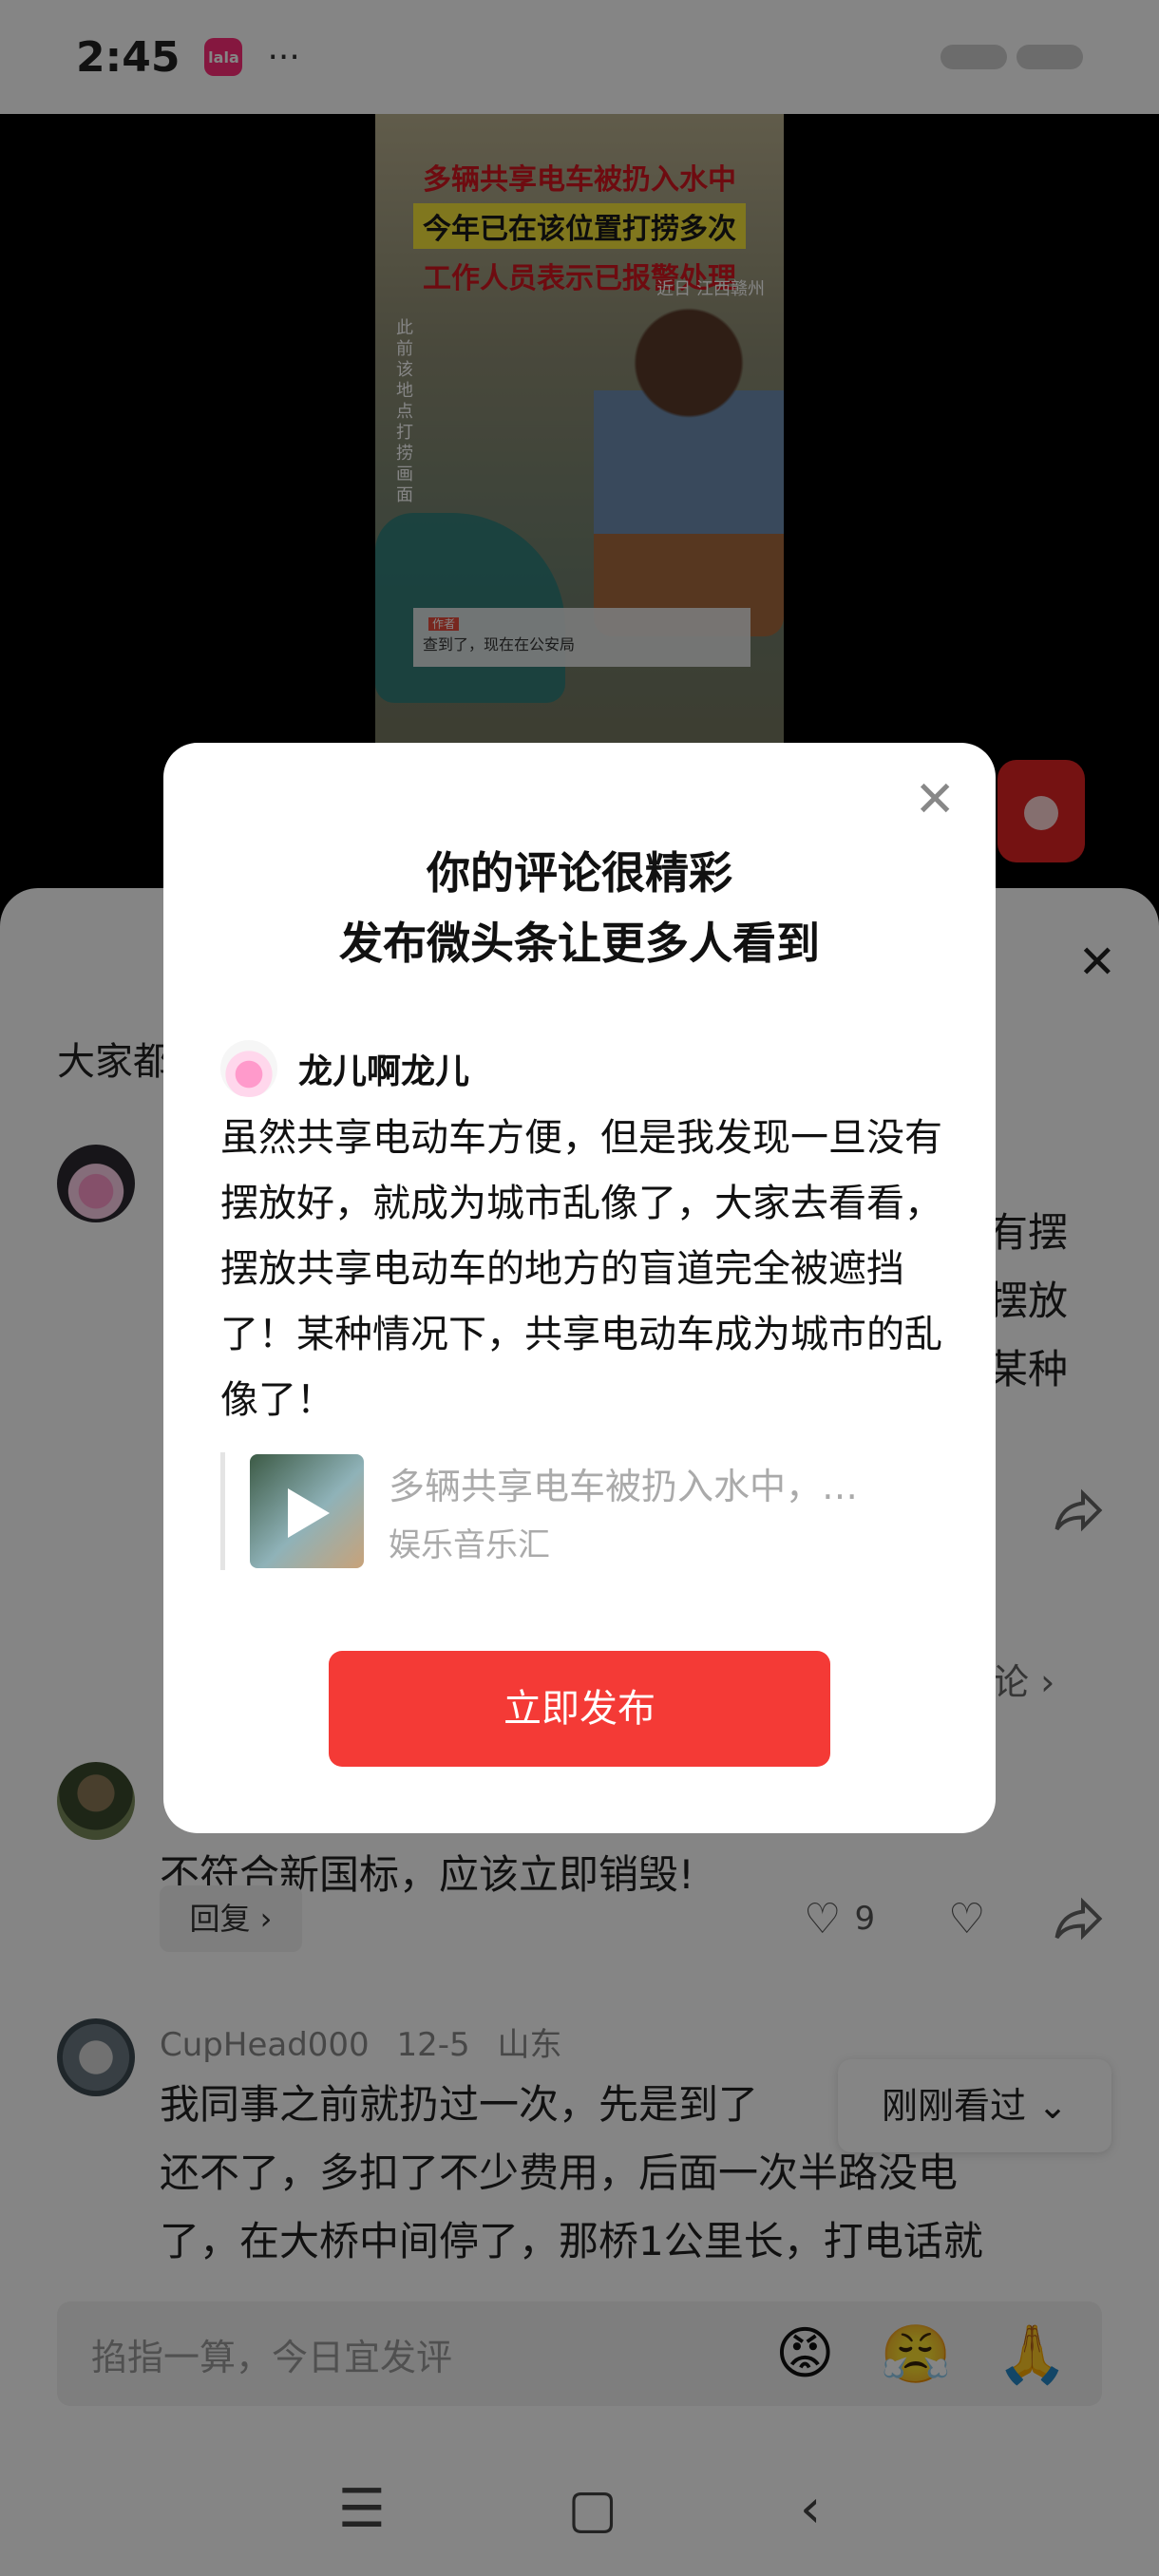 This screenshot has width=1159, height=2576. I want to click on play-icon, so click(309, 1513).